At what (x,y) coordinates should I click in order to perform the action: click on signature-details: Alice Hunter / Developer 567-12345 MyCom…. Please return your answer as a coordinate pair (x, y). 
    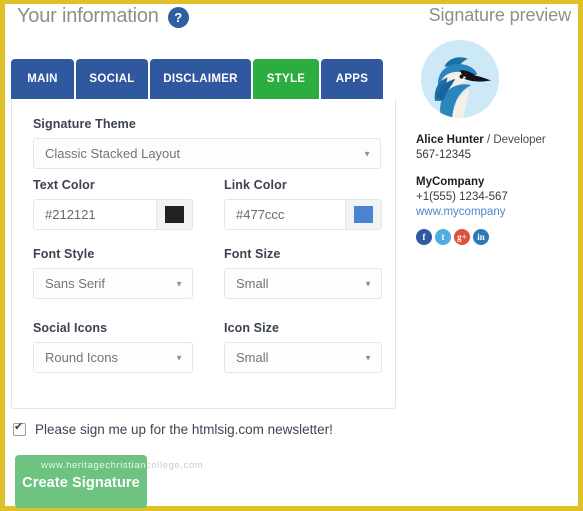
    Looking at the image, I should click on (495, 176).